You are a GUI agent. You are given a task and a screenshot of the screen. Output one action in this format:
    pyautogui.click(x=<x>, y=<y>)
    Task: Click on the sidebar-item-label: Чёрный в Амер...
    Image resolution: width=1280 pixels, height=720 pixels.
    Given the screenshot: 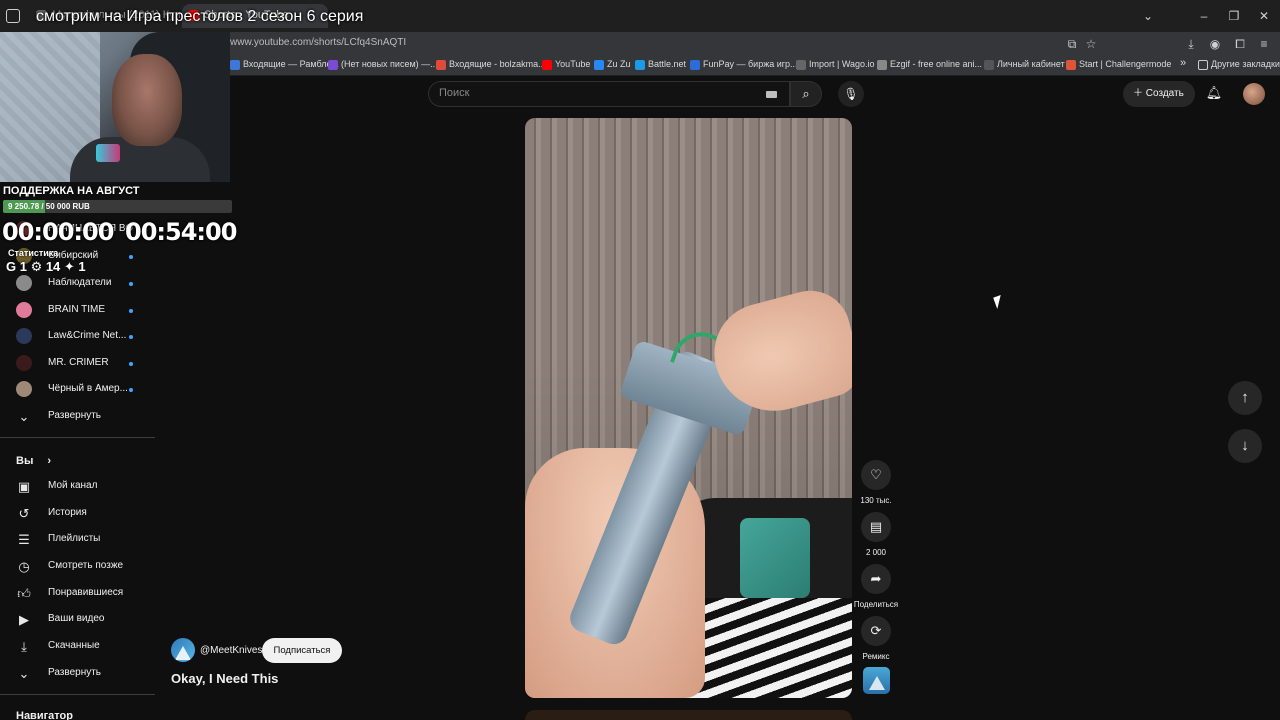 What is the action you would take?
    pyautogui.click(x=88, y=388)
    